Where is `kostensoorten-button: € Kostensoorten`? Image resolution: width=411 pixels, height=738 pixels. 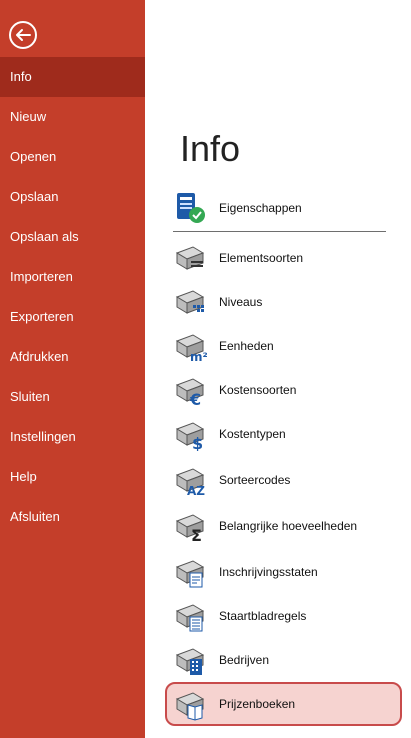 kostensoorten-button: € Kostensoorten is located at coordinates (285, 390).